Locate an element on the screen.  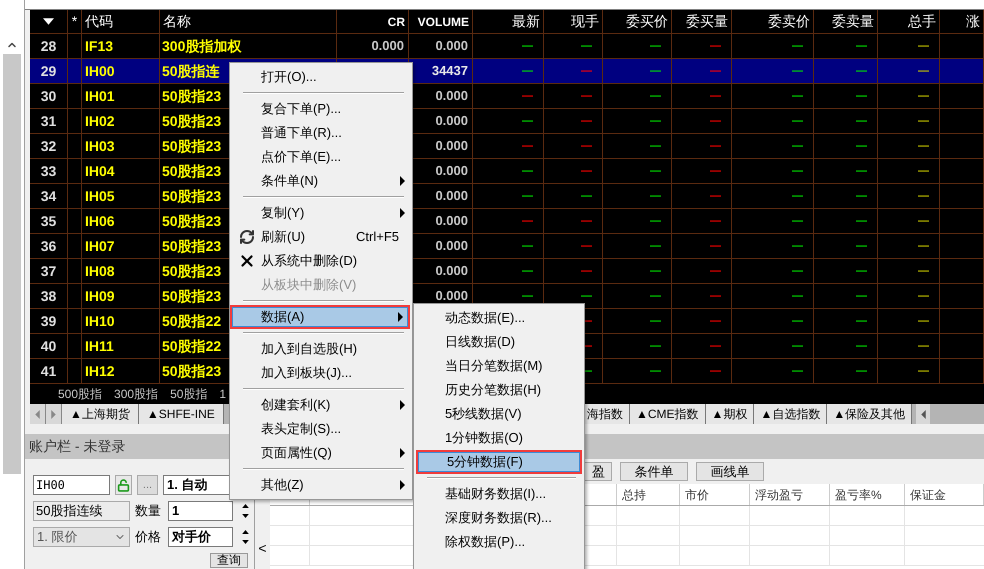
scrollbar is located at coordinates (12, 264).